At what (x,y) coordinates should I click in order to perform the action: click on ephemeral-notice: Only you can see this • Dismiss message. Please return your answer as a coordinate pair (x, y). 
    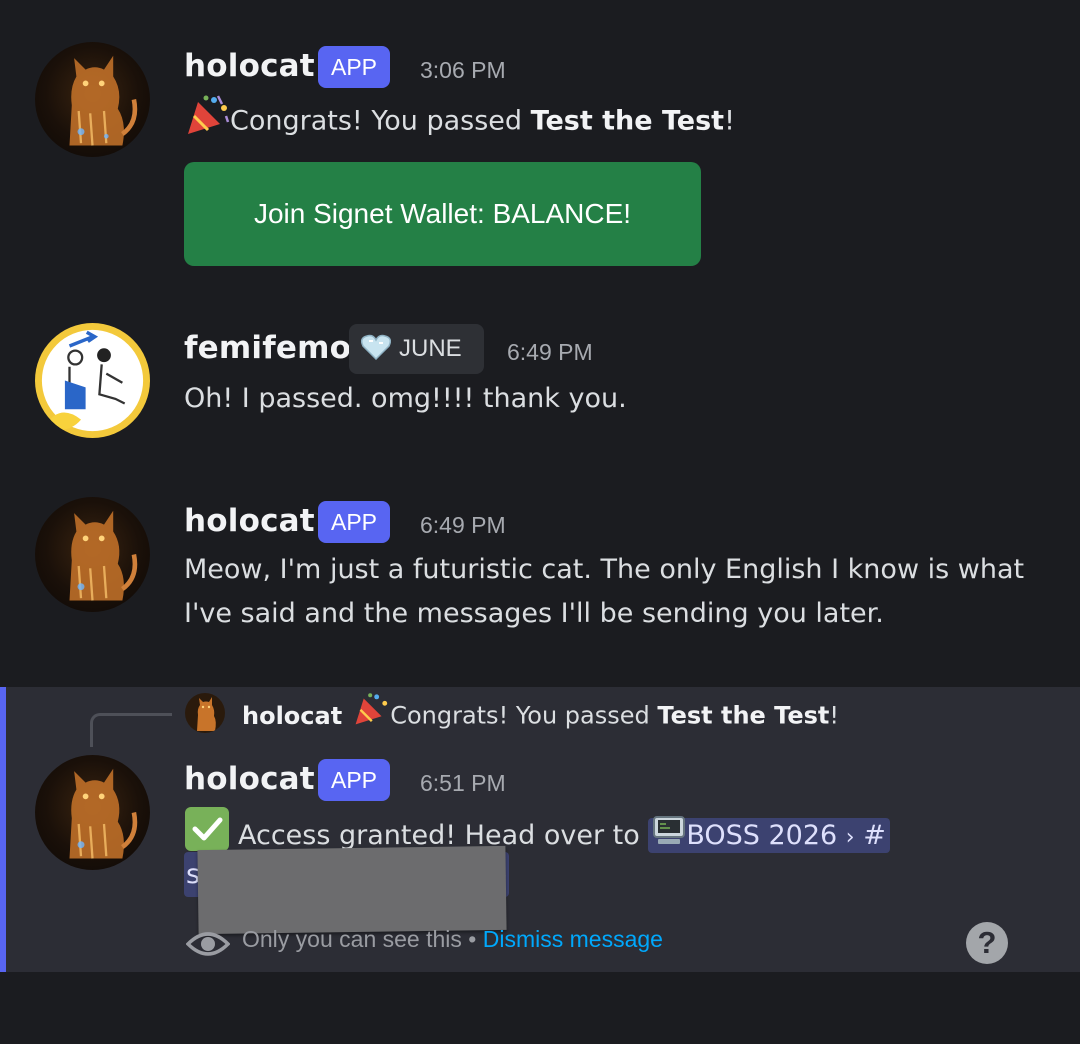
    Looking at the image, I should click on (452, 939).